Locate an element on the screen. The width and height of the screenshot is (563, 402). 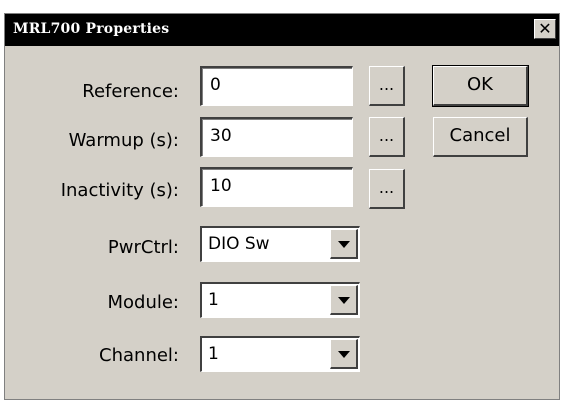
pwrctrl-label: PwrCtrl: is located at coordinates (143, 247).